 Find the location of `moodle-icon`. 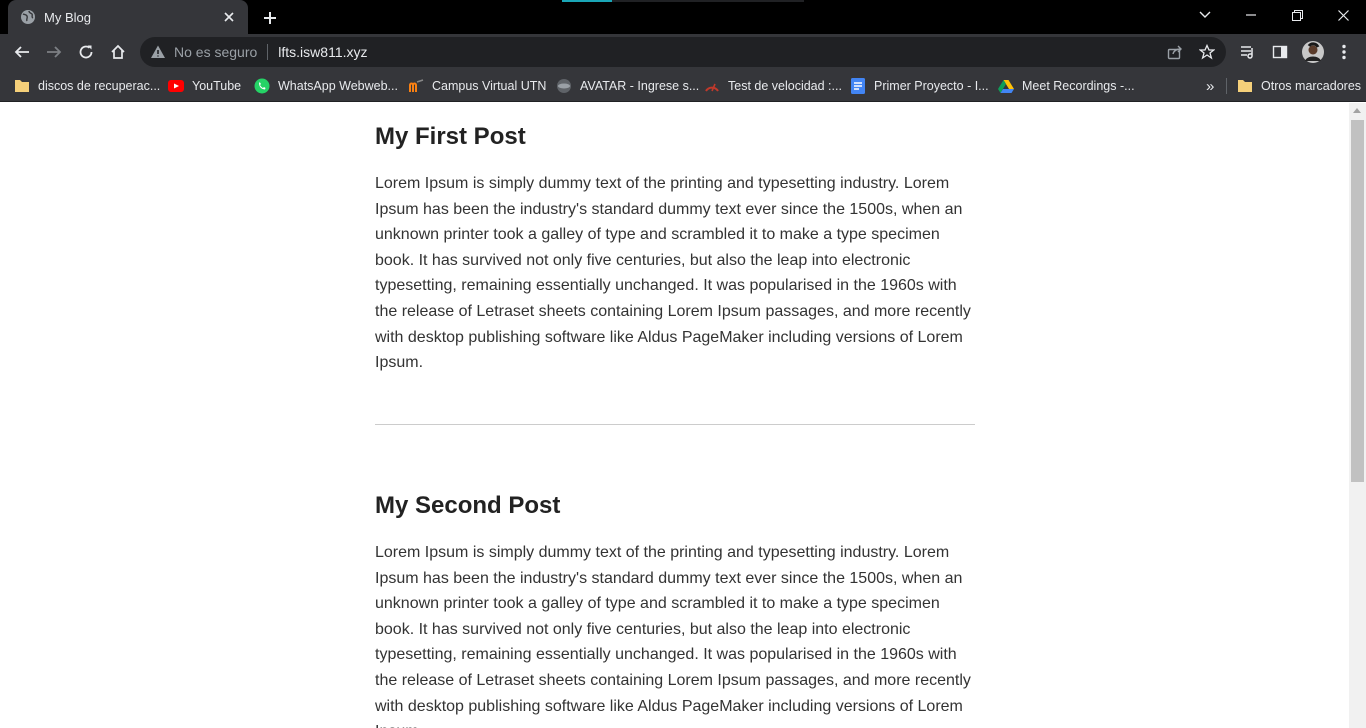

moodle-icon is located at coordinates (416, 86).